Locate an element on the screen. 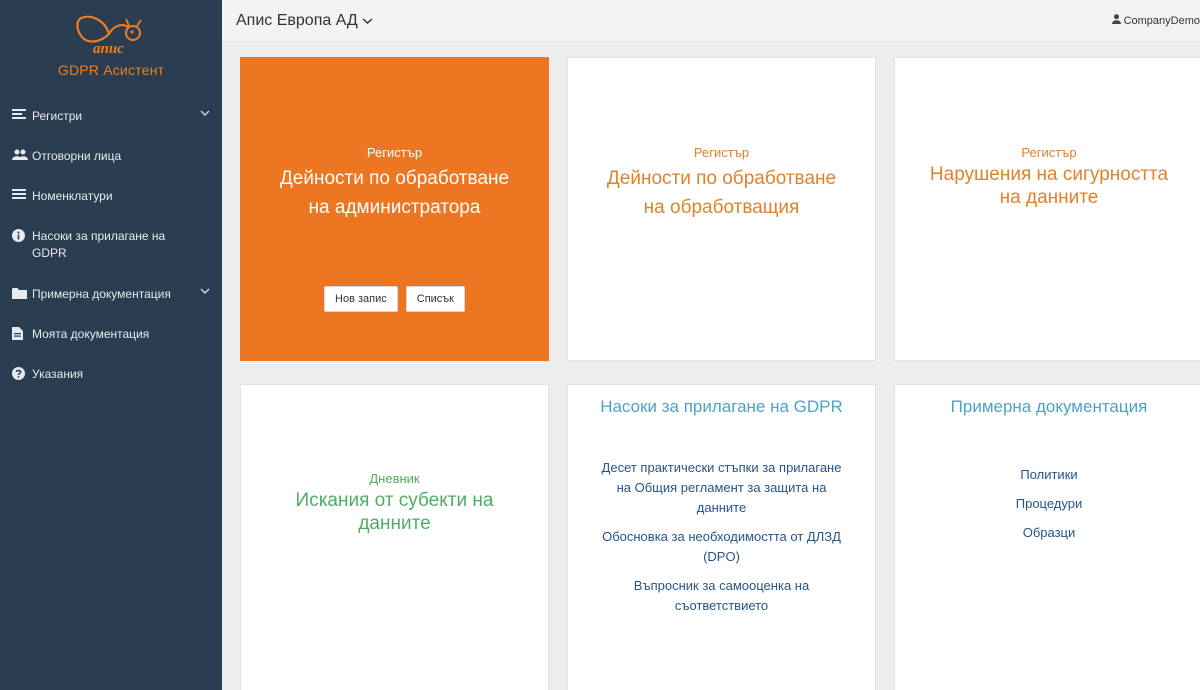 The image size is (1200, 690). link-line: Въпросник за самооценка на is located at coordinates (721, 585).